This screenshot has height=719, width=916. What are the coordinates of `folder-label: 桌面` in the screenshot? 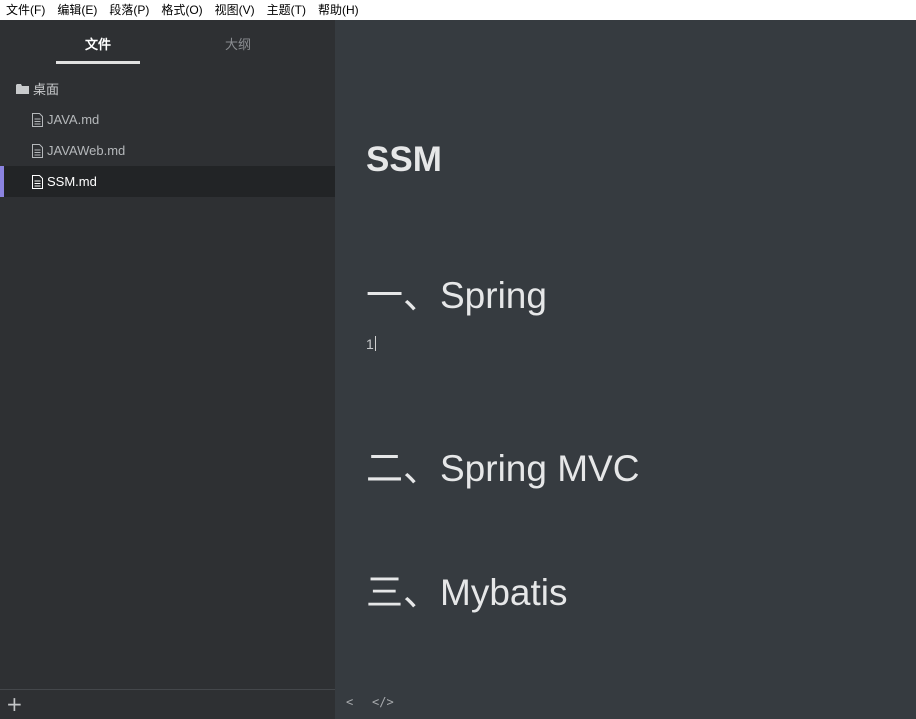 It's located at (46, 89).